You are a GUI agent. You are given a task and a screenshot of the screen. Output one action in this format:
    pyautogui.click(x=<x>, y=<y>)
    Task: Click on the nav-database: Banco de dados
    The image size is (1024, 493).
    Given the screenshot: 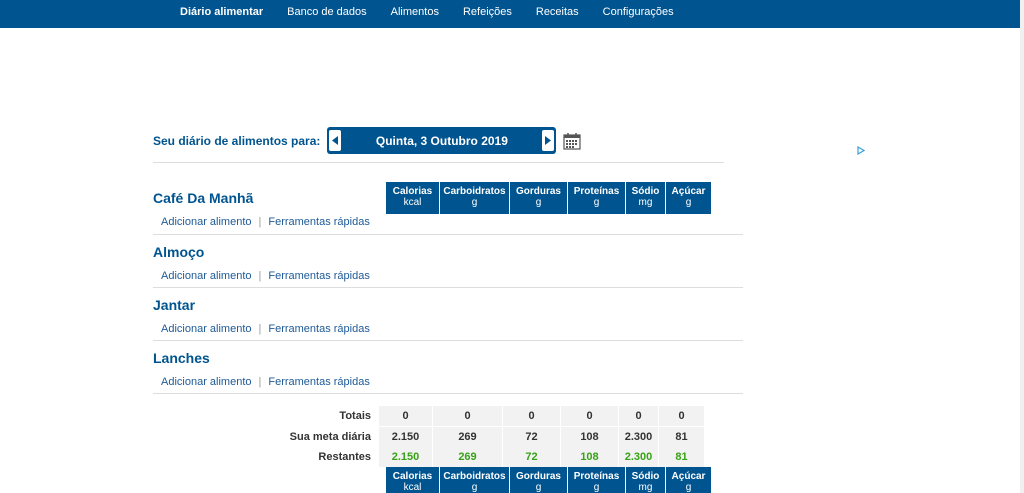 What is the action you would take?
    pyautogui.click(x=327, y=14)
    